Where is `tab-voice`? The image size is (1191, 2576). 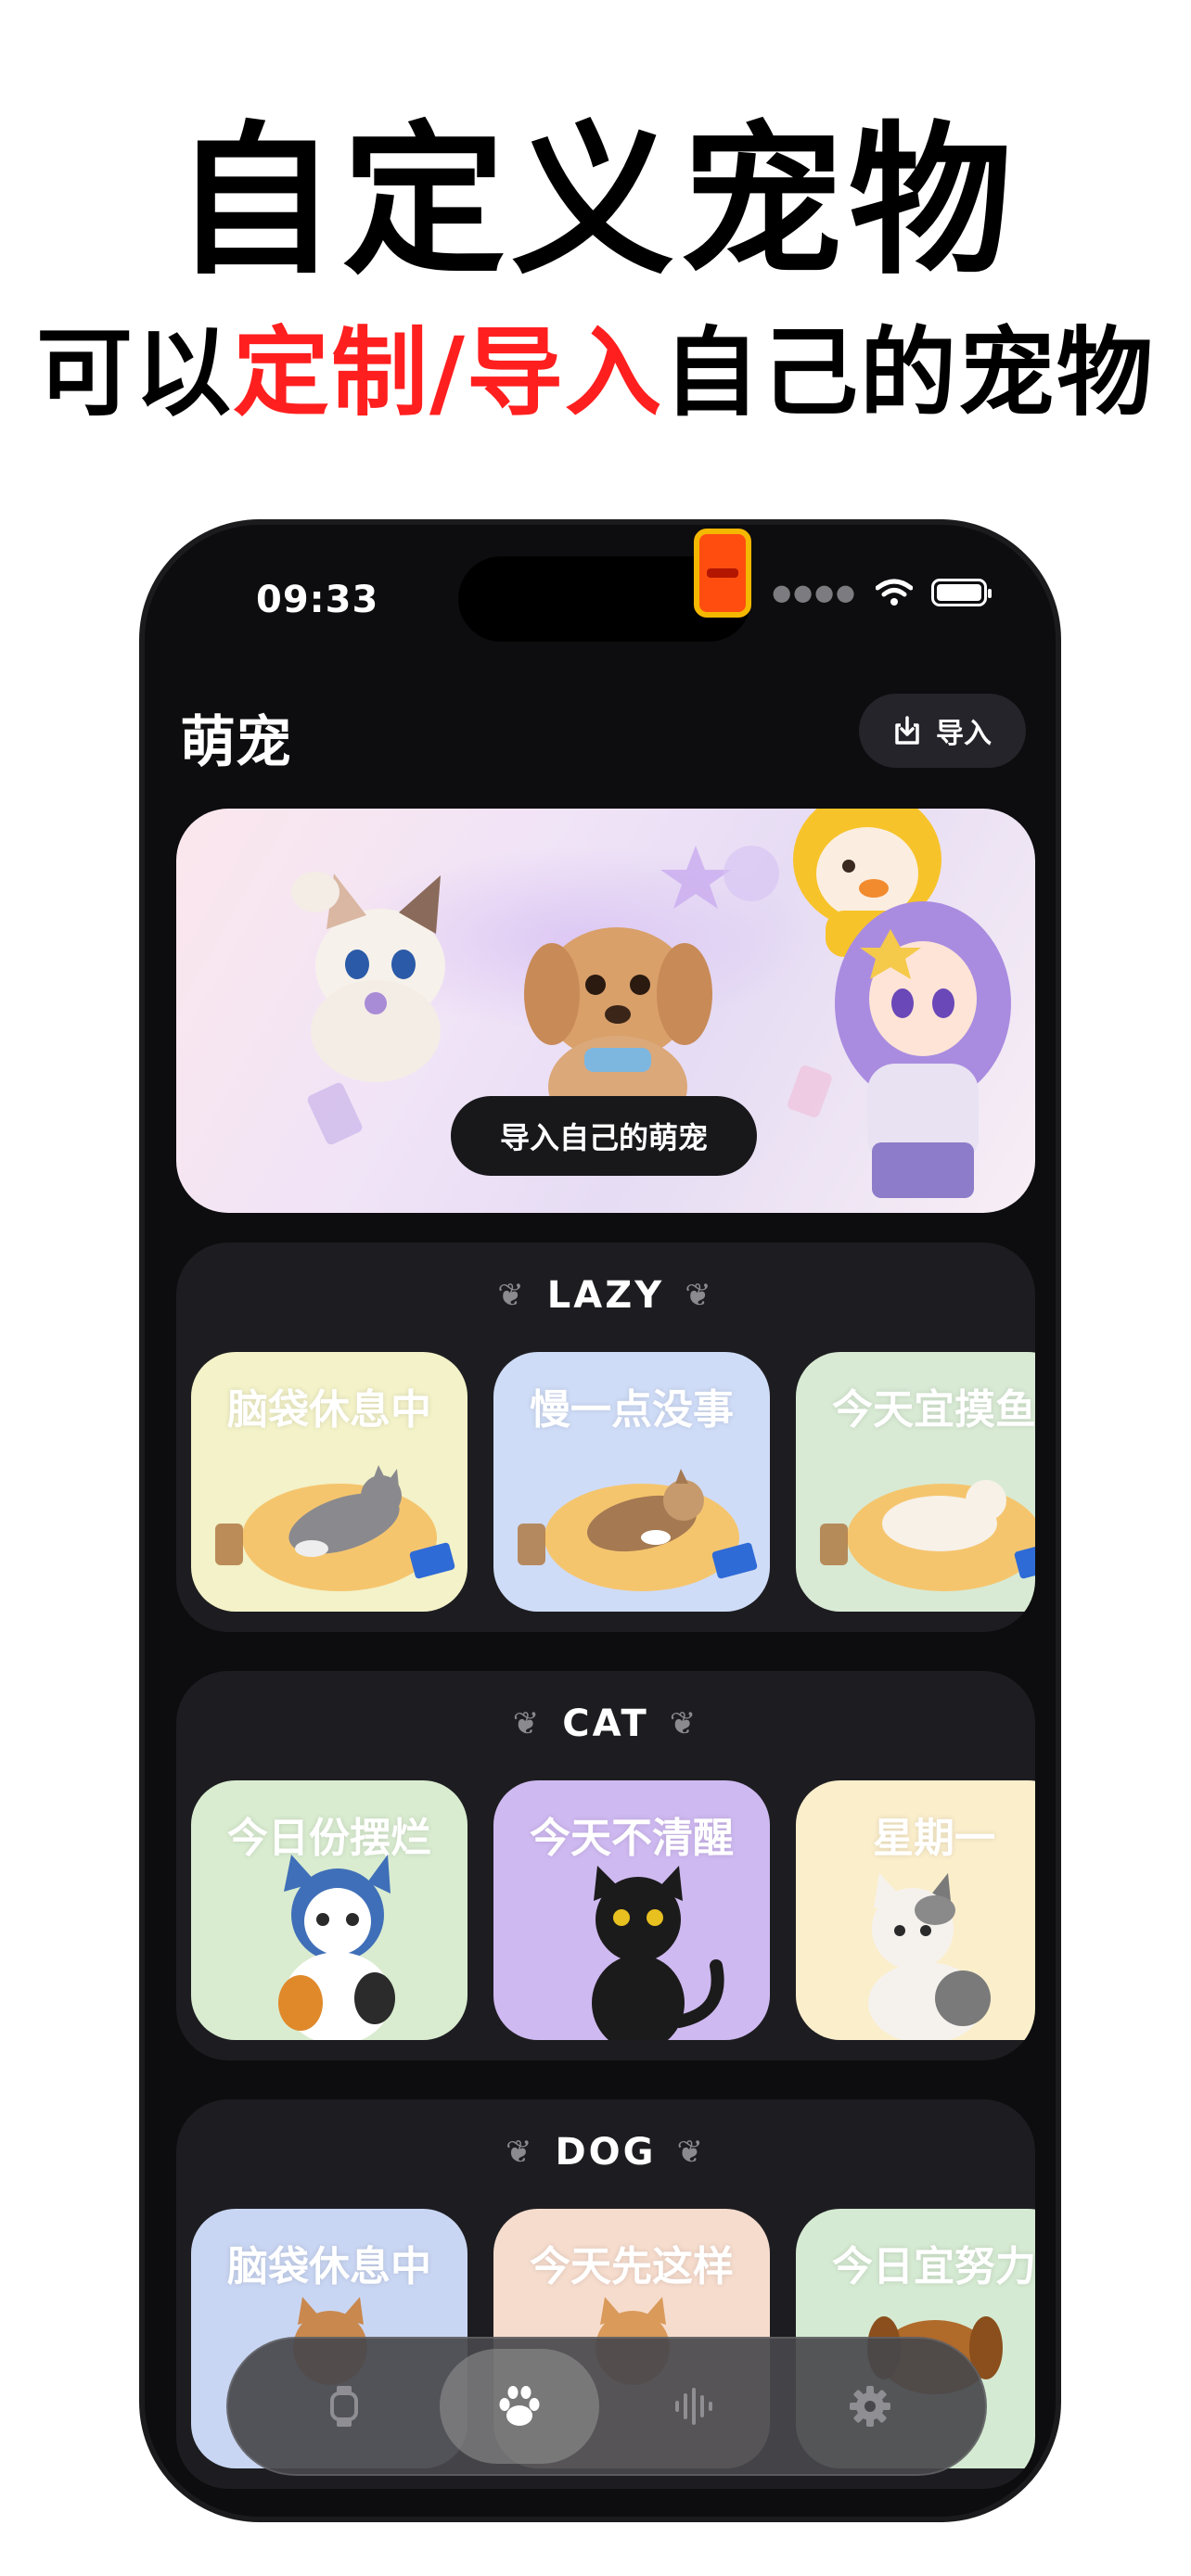 tab-voice is located at coordinates (695, 2406).